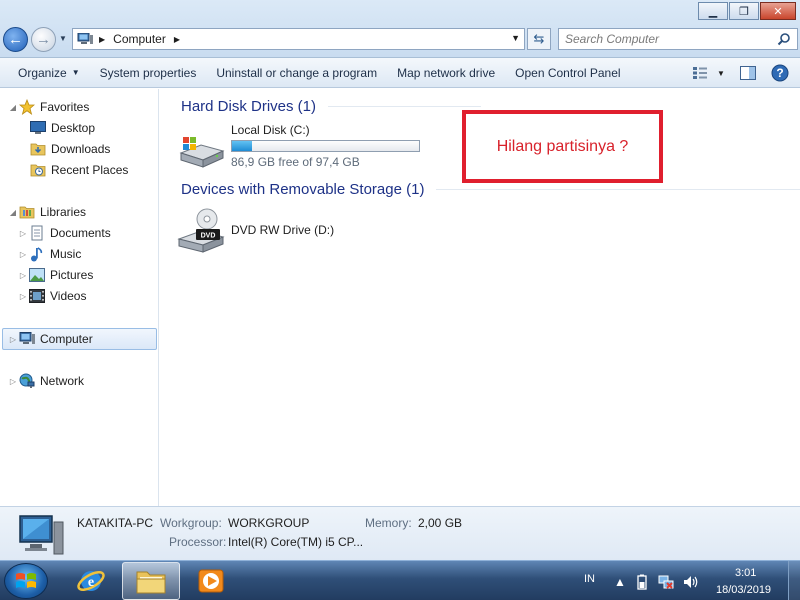 The height and width of the screenshot is (600, 800). Describe the element at coordinates (201, 230) in the screenshot. I see `dvd-drive-icon: DVD` at that location.